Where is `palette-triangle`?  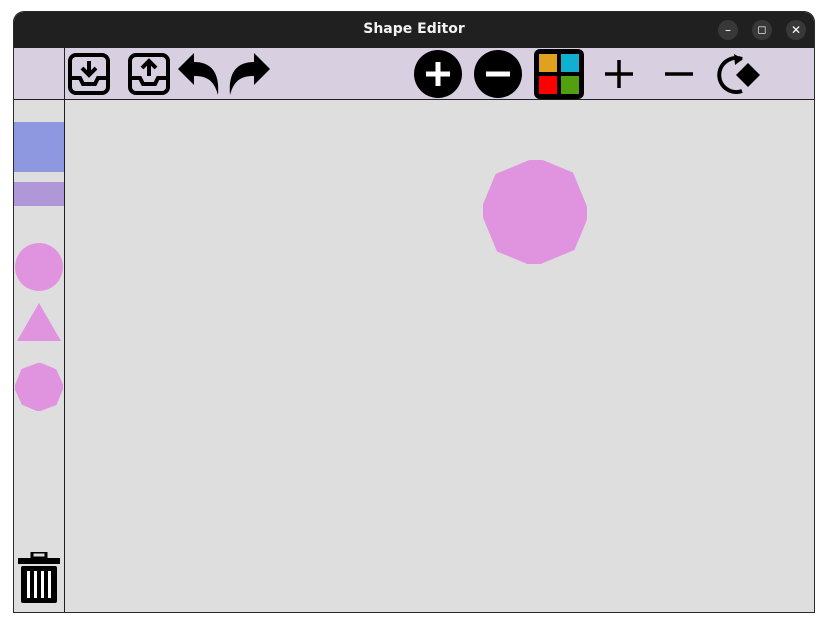
palette-triangle is located at coordinates (39, 322).